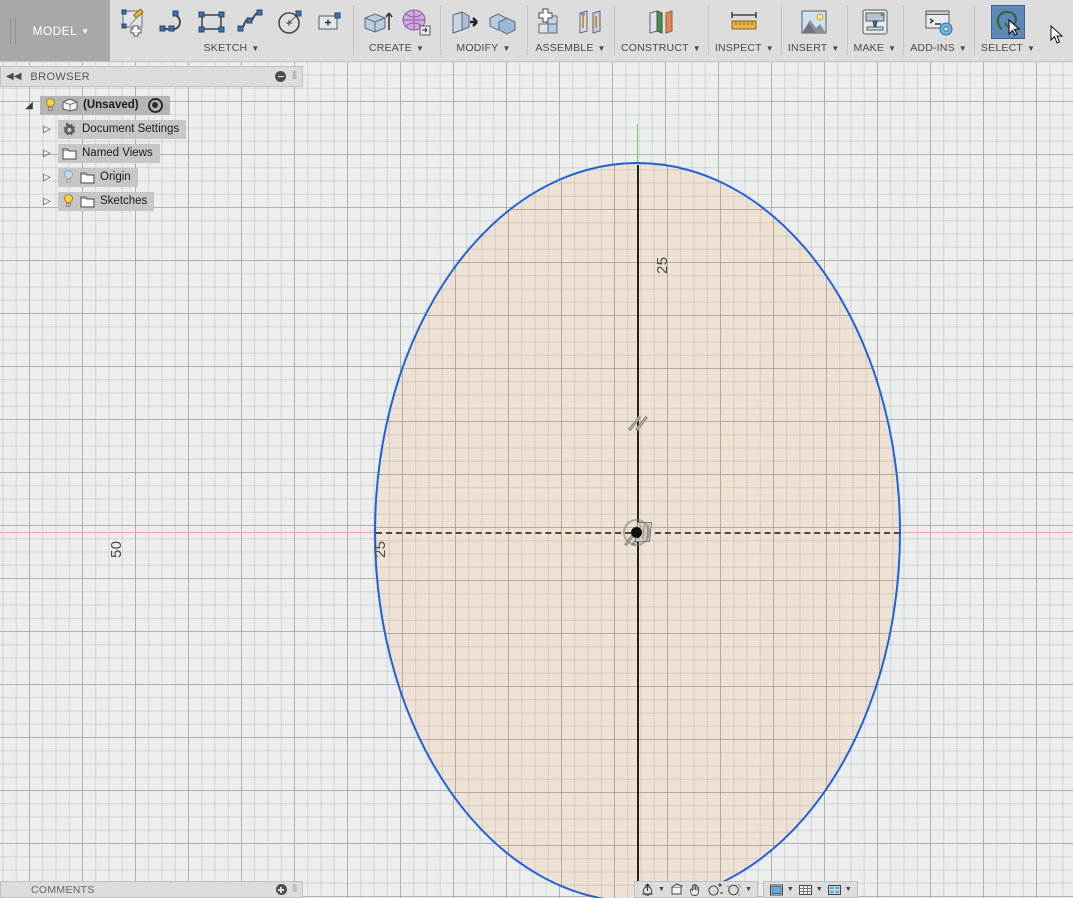  I want to click on fit-icon, so click(734, 890).